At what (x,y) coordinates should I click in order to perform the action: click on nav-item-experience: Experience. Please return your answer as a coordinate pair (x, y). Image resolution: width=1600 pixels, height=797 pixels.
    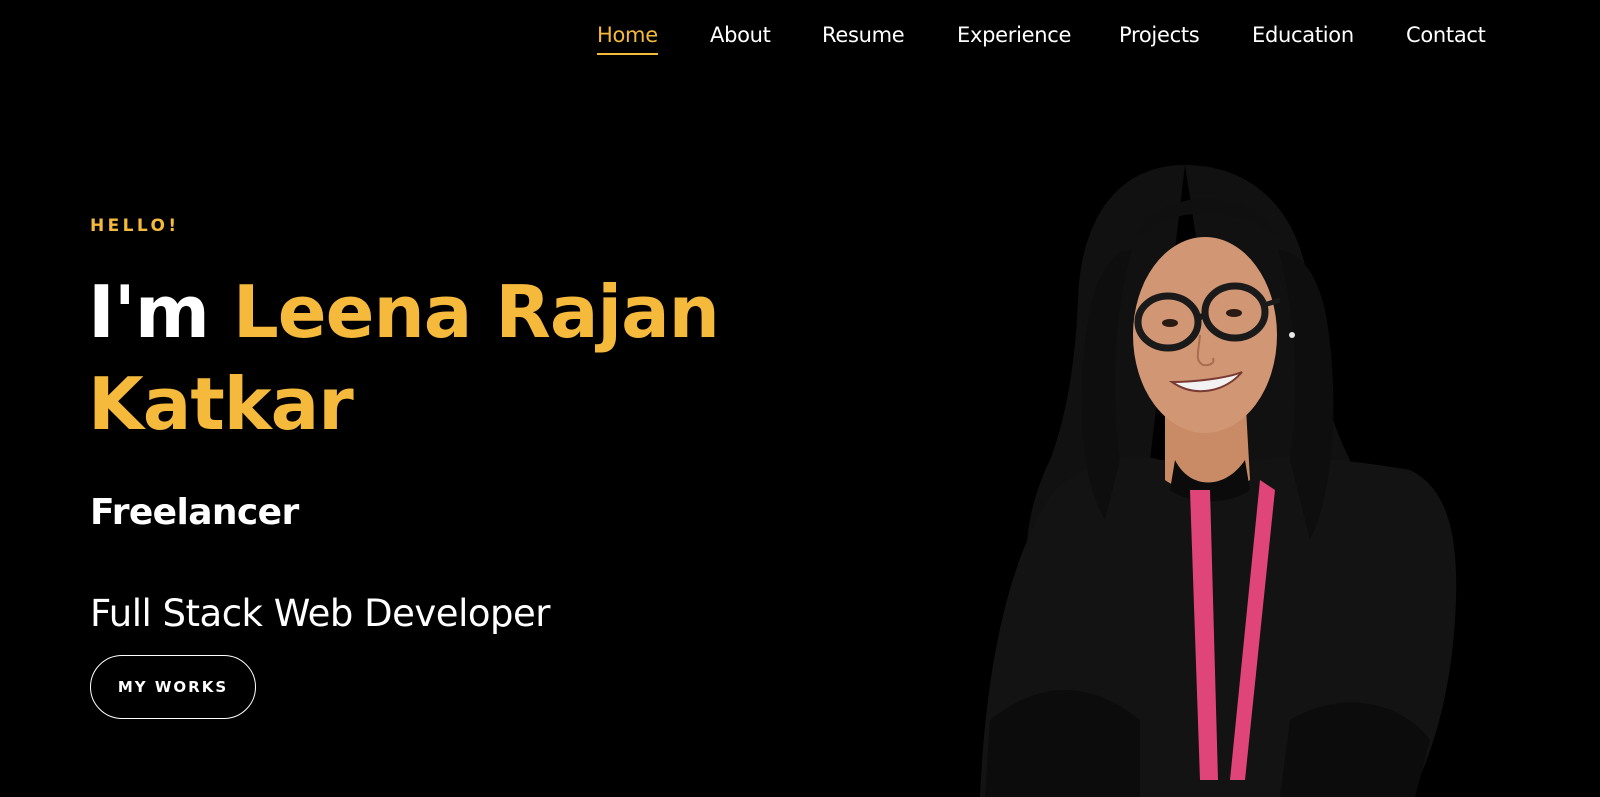
    Looking at the image, I should click on (1014, 35).